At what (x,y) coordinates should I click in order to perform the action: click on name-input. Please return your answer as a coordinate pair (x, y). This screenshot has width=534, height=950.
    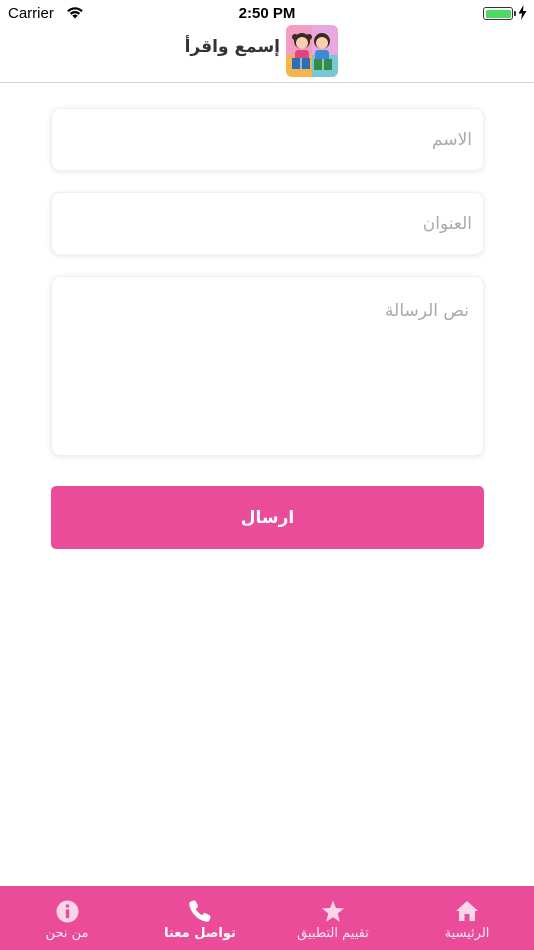
    Looking at the image, I should click on (267, 139).